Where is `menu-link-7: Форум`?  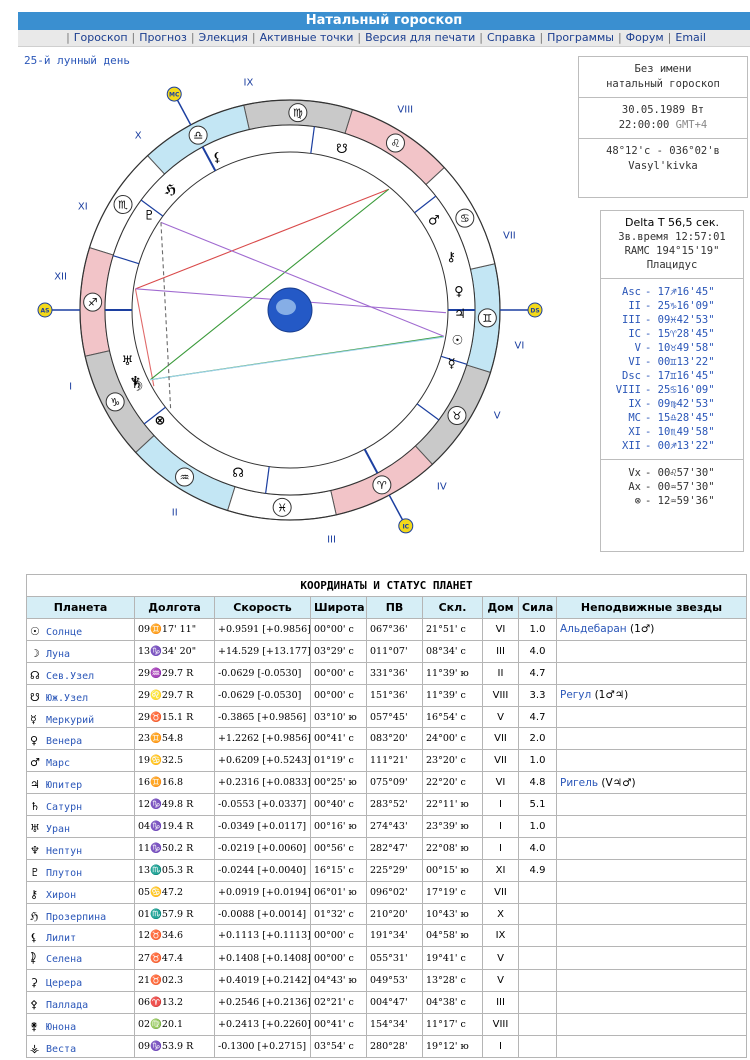 menu-link-7: Форум is located at coordinates (645, 37).